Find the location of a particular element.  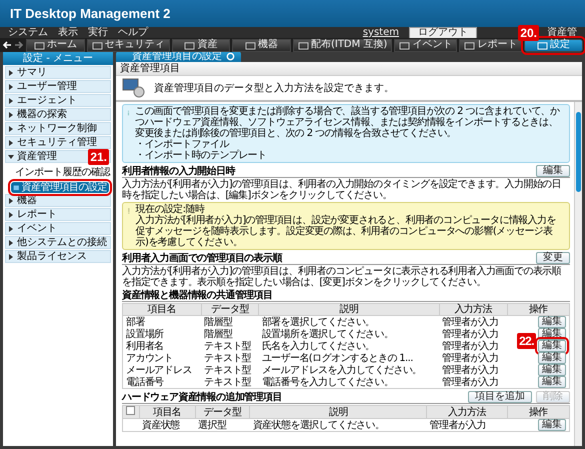

table-cell-text: 設置場所を選択してください。 is located at coordinates (327, 334).